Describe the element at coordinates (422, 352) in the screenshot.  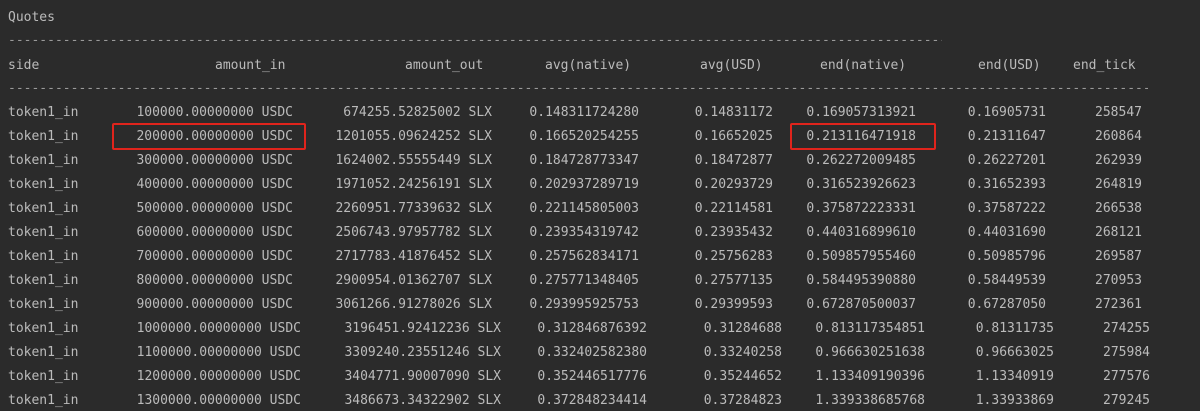
I see `cell-amount-out: 3309240.23551246 SLX` at that location.